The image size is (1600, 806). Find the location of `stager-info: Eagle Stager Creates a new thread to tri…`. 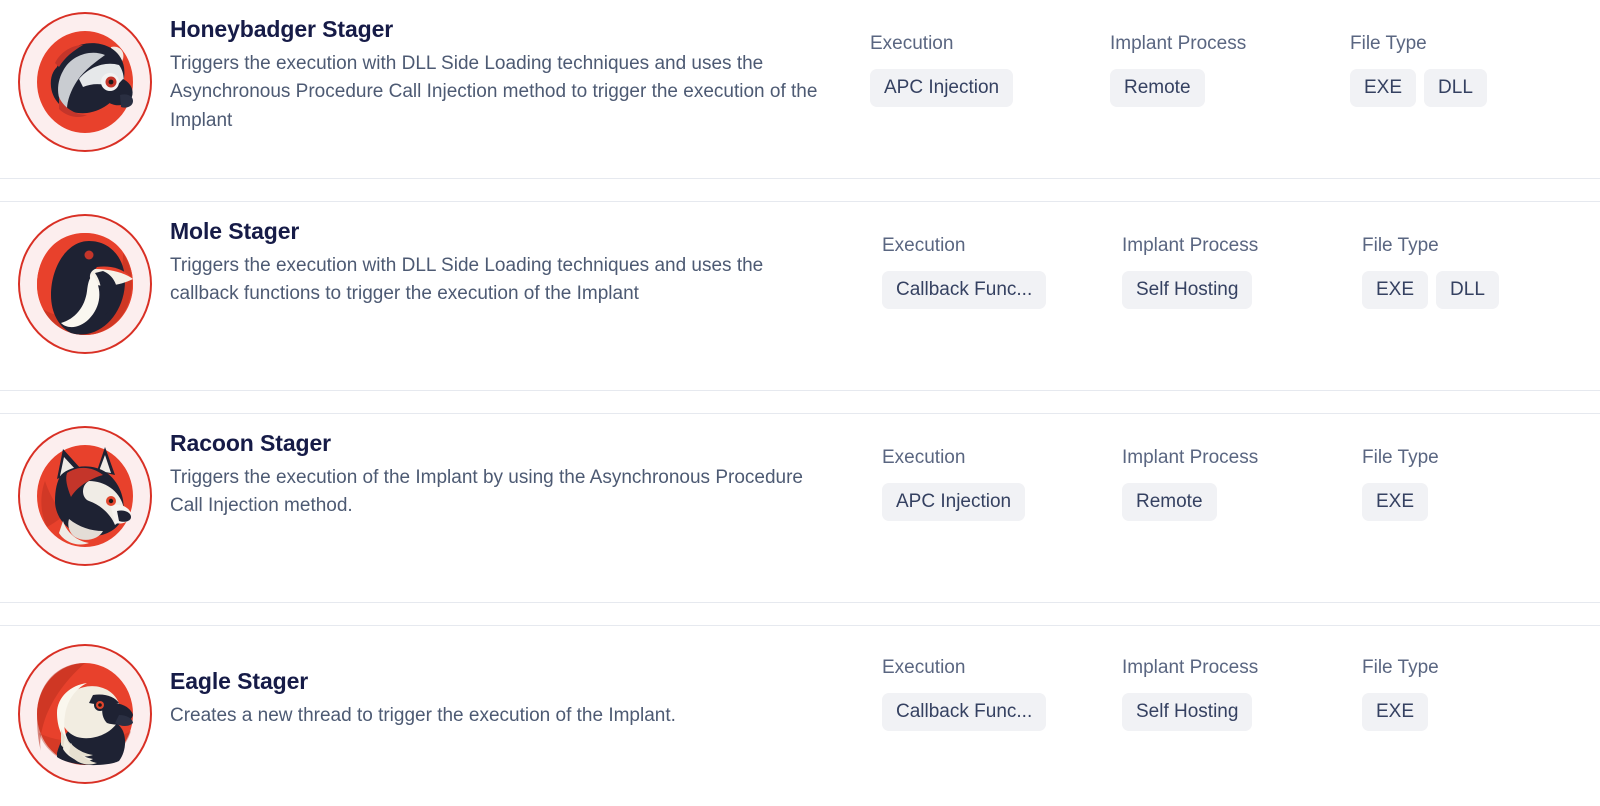

stager-info: Eagle Stager Creates a new thread to tri… is located at coordinates (520, 678).